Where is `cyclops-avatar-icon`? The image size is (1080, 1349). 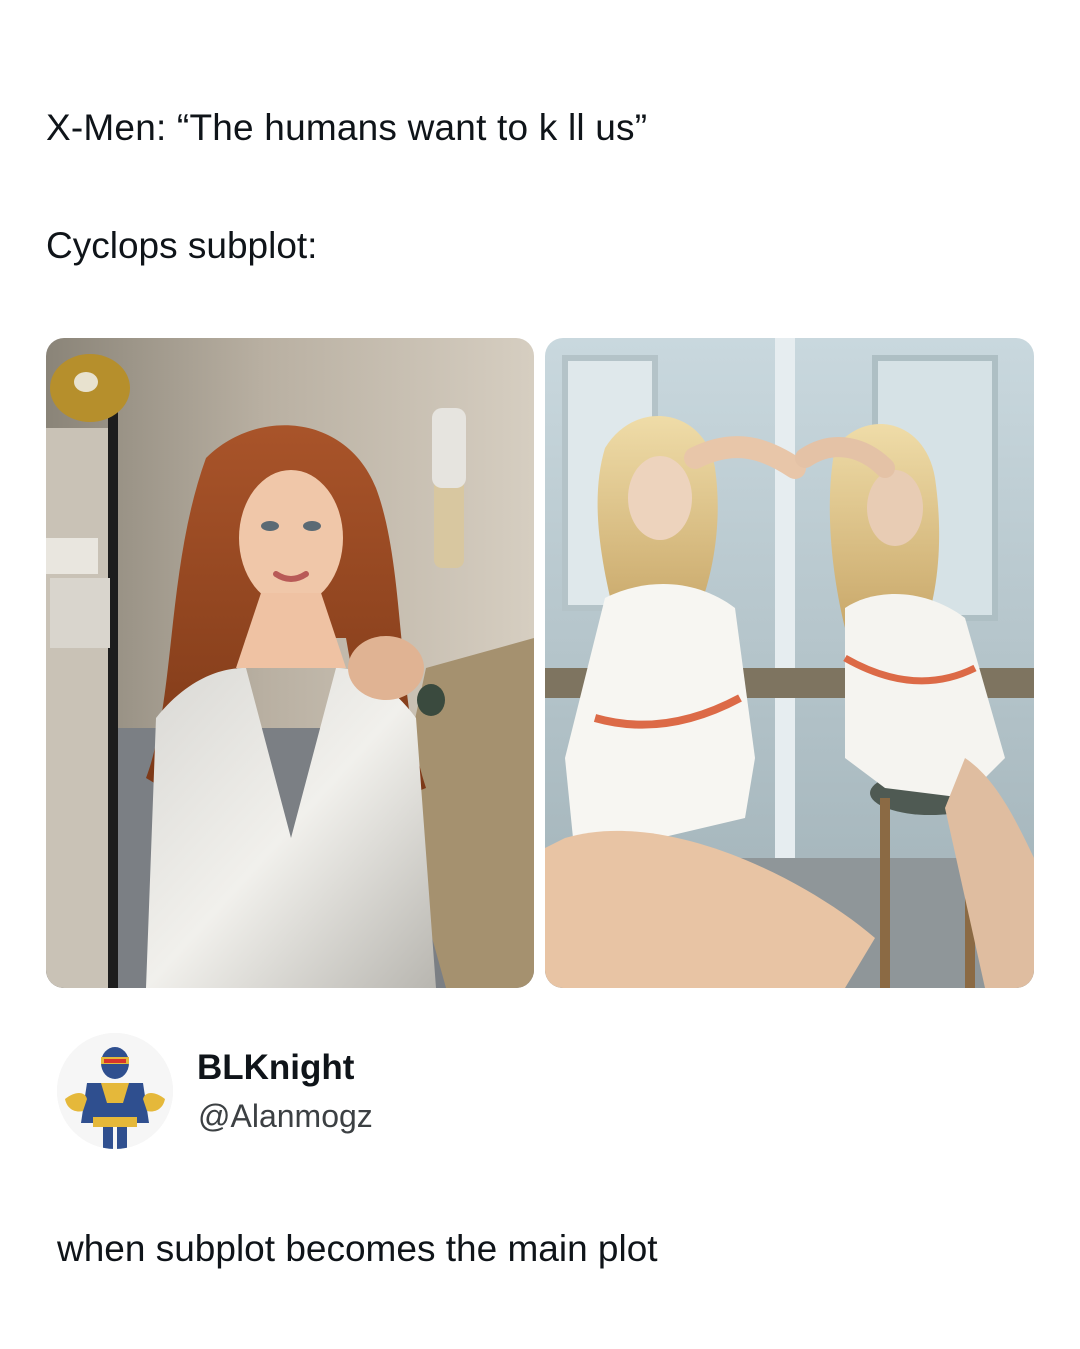 cyclops-avatar-icon is located at coordinates (115, 1091).